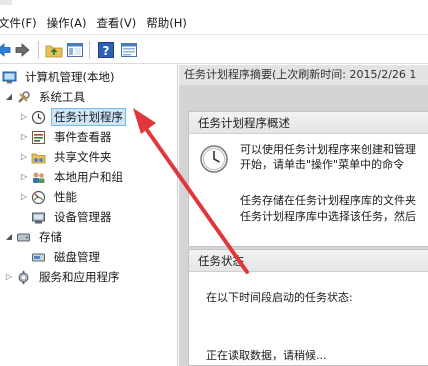 The width and height of the screenshot is (428, 366). I want to click on task-status-section-title: 任务状态, so click(308, 261).